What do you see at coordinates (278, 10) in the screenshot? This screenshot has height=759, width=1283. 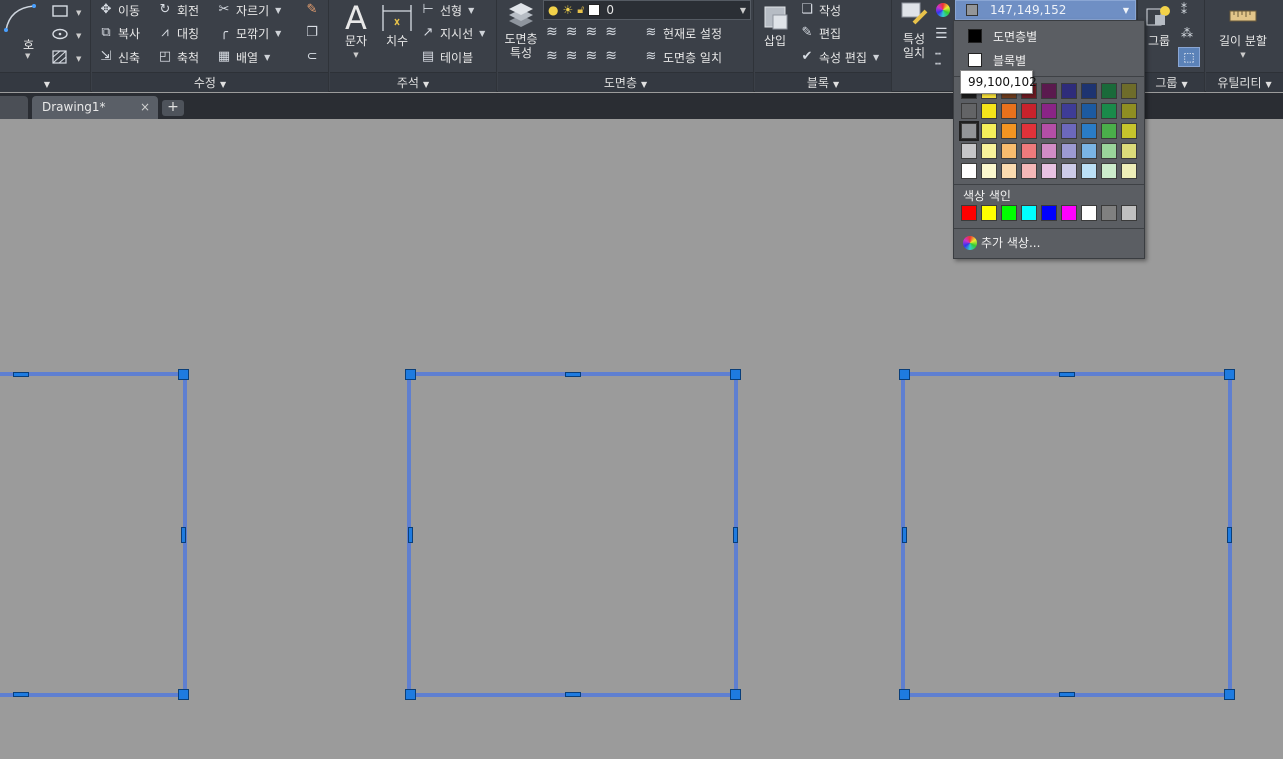 I see `trim-dropdown-icon: ▼` at bounding box center [278, 10].